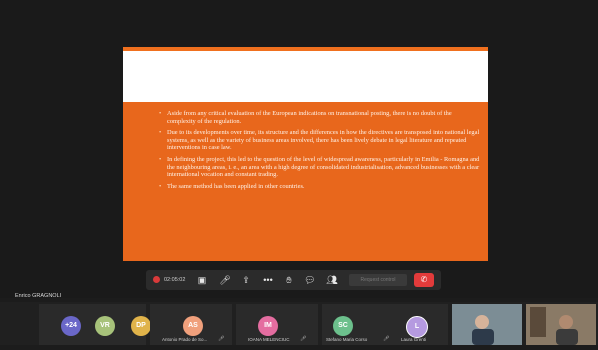 This screenshot has height=350, width=598. I want to click on avatar: IM, so click(268, 326).